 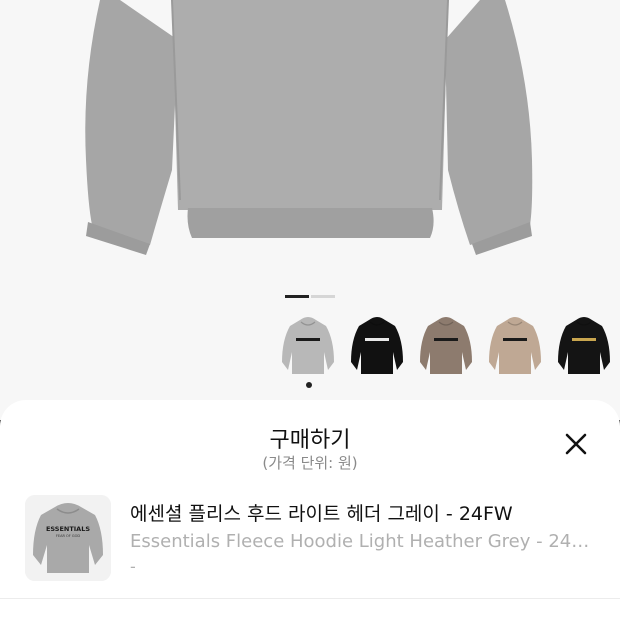 I want to click on color-option-taupe, so click(x=446, y=347).